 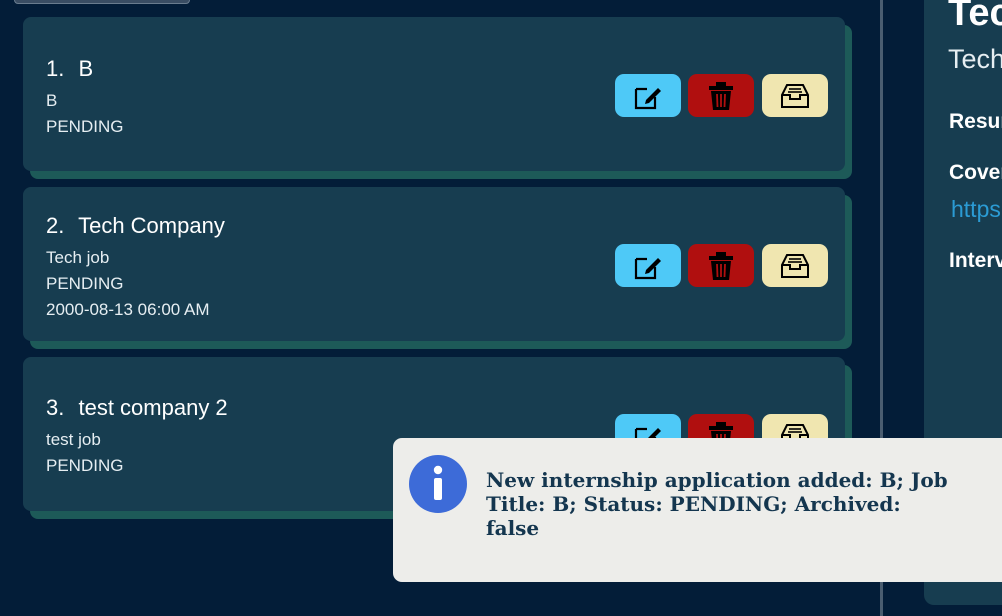 I want to click on card-index: 2., so click(x=55, y=225).